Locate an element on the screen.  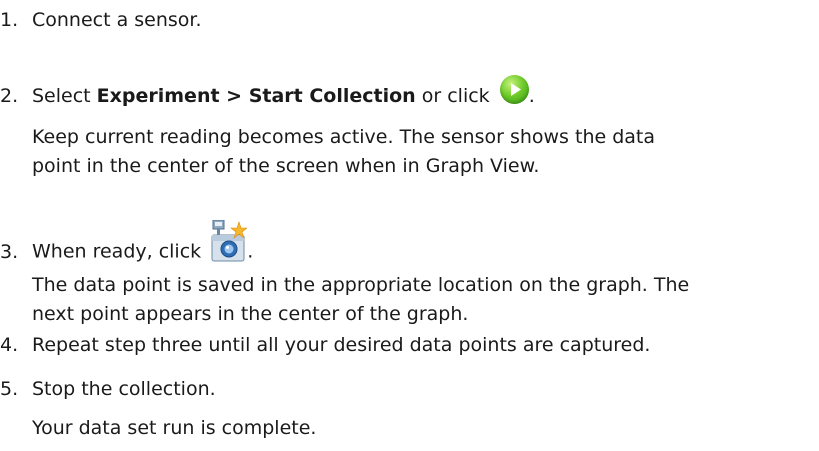
step-5: 5. Stop the collection. is located at coordinates (108, 389).